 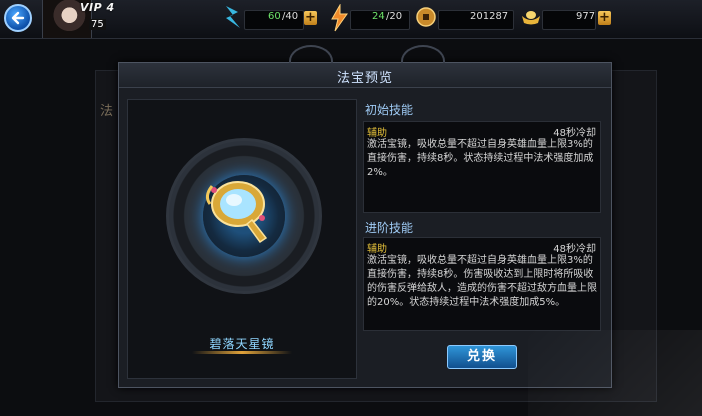 I want to click on background-text-fragment: 法, so click(x=107, y=111).